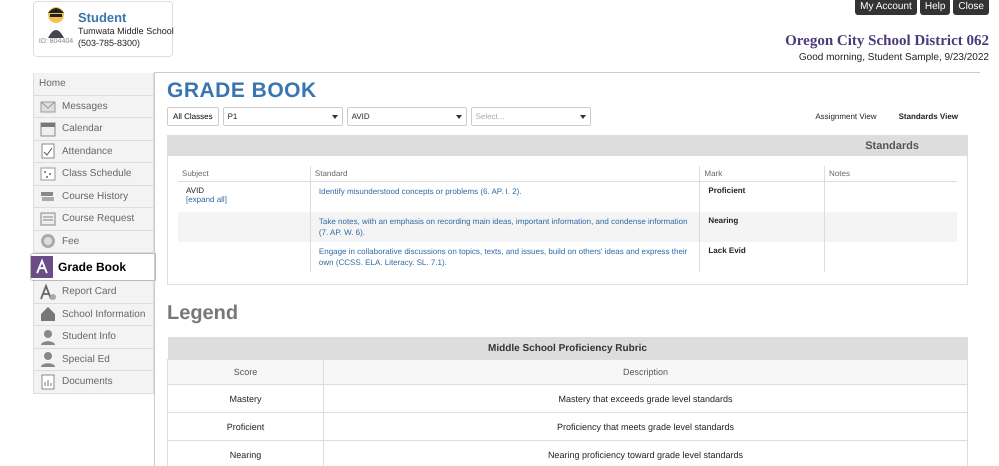  I want to click on school-phone: (503-785-8300), so click(110, 42).